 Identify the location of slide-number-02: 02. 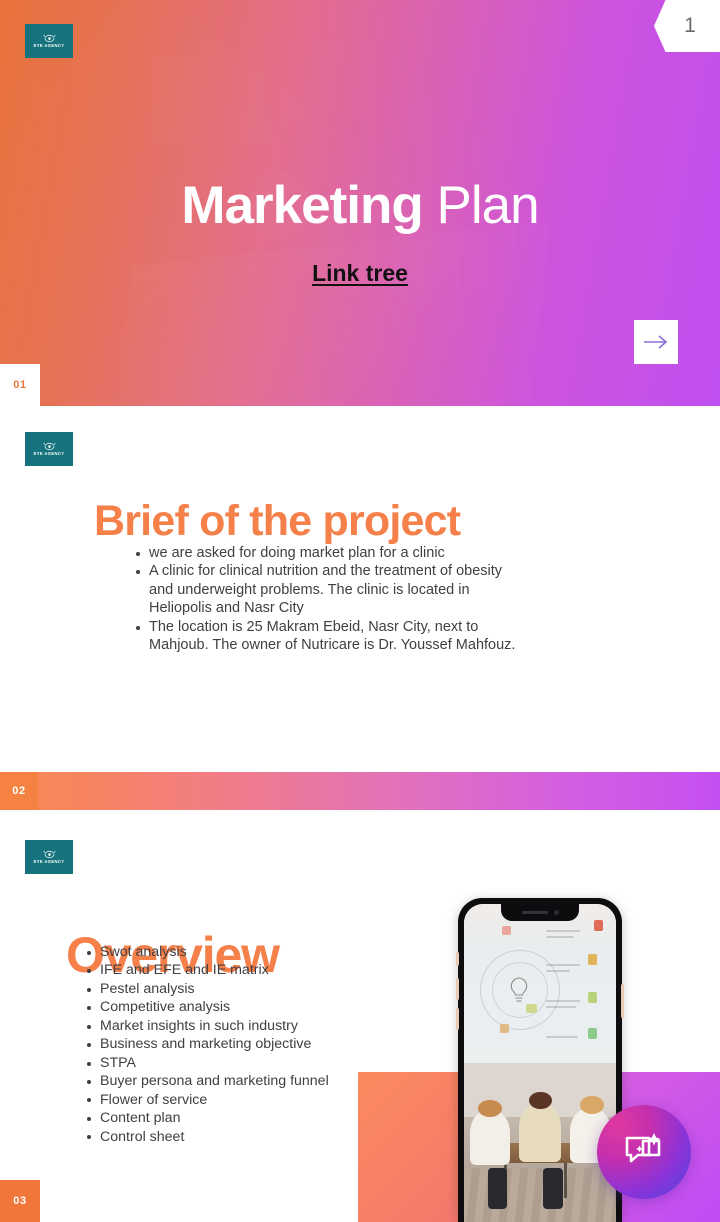
(19, 791).